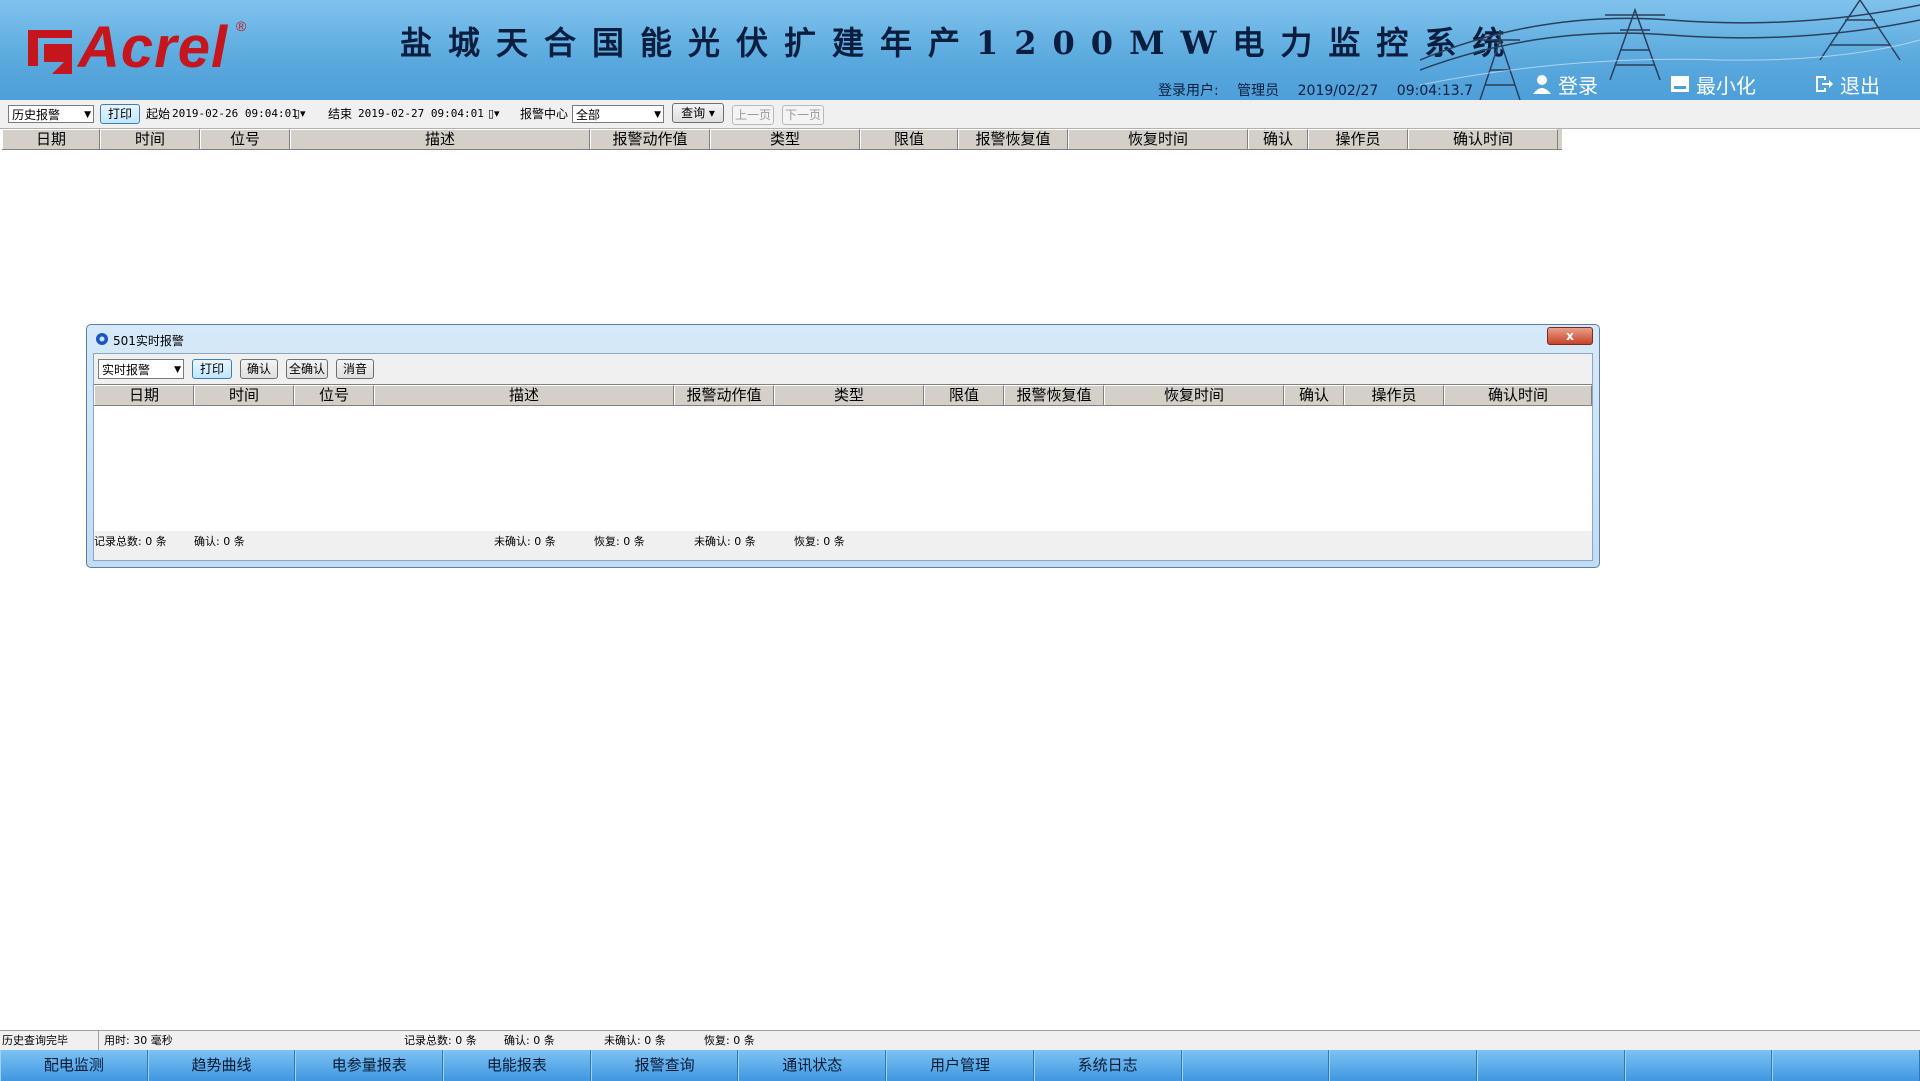 The height and width of the screenshot is (1081, 1920). What do you see at coordinates (98, 1041) in the screenshot?
I see `divider` at bounding box center [98, 1041].